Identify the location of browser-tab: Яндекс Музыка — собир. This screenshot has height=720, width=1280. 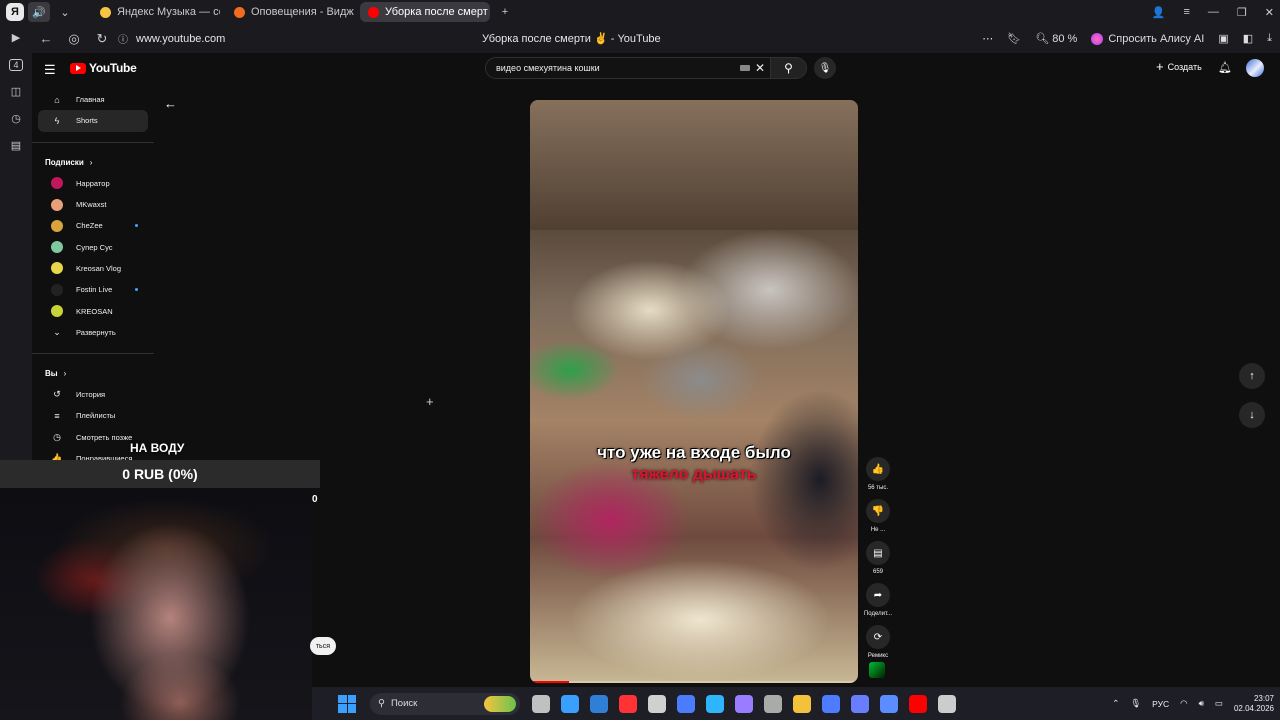
(156, 12).